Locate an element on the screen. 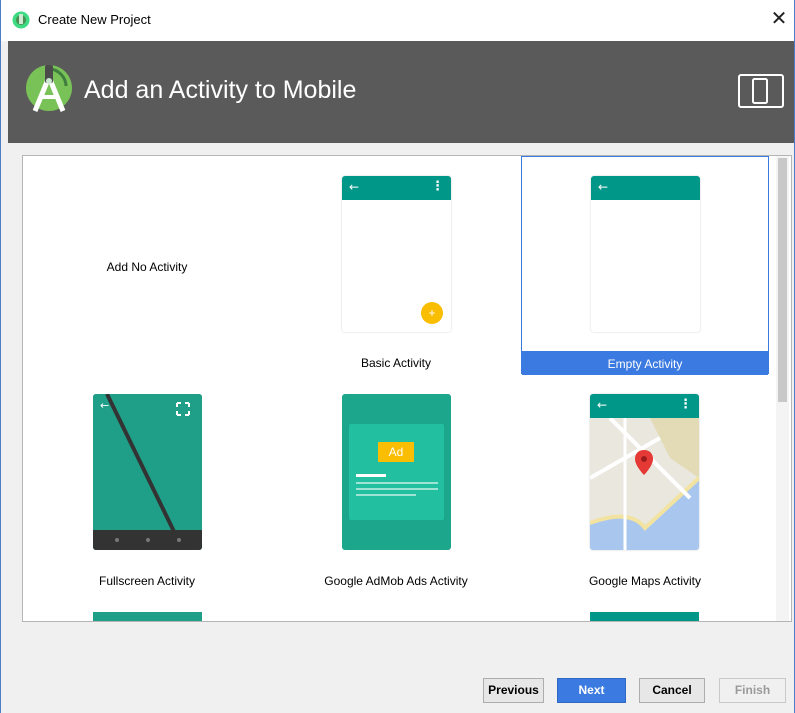 The width and height of the screenshot is (795, 713). phone-tablet-icon is located at coordinates (761, 91).